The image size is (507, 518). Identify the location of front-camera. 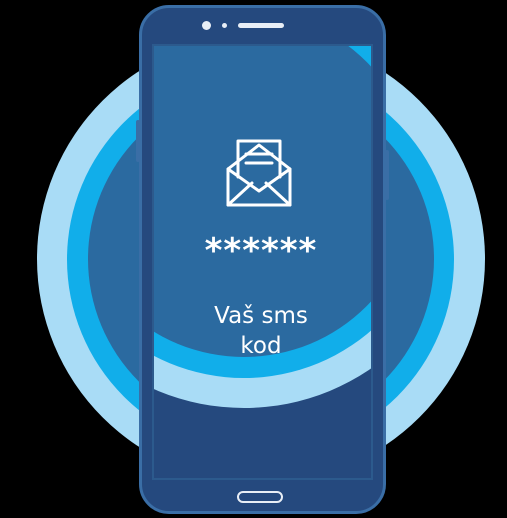
(206, 25).